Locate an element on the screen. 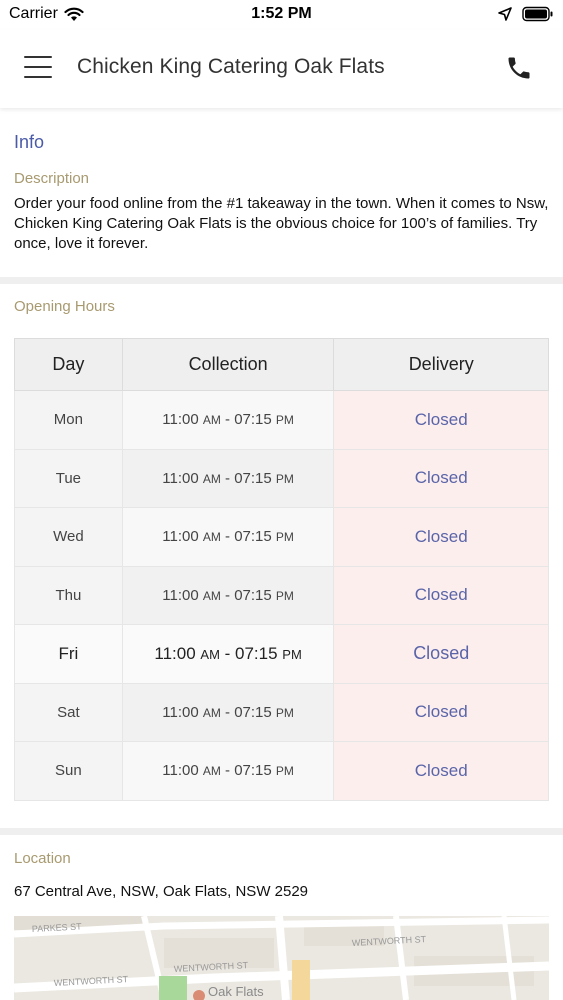 This screenshot has width=563, height=1000. table-row: Sat 11:00 AM - 07:15 PM Closed is located at coordinates (281, 712).